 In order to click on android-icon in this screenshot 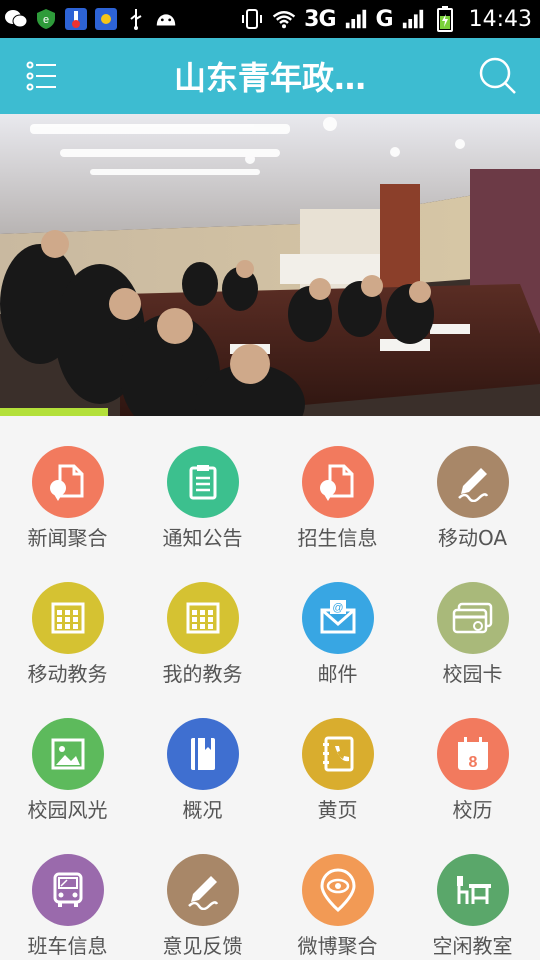, I will do `click(166, 19)`.